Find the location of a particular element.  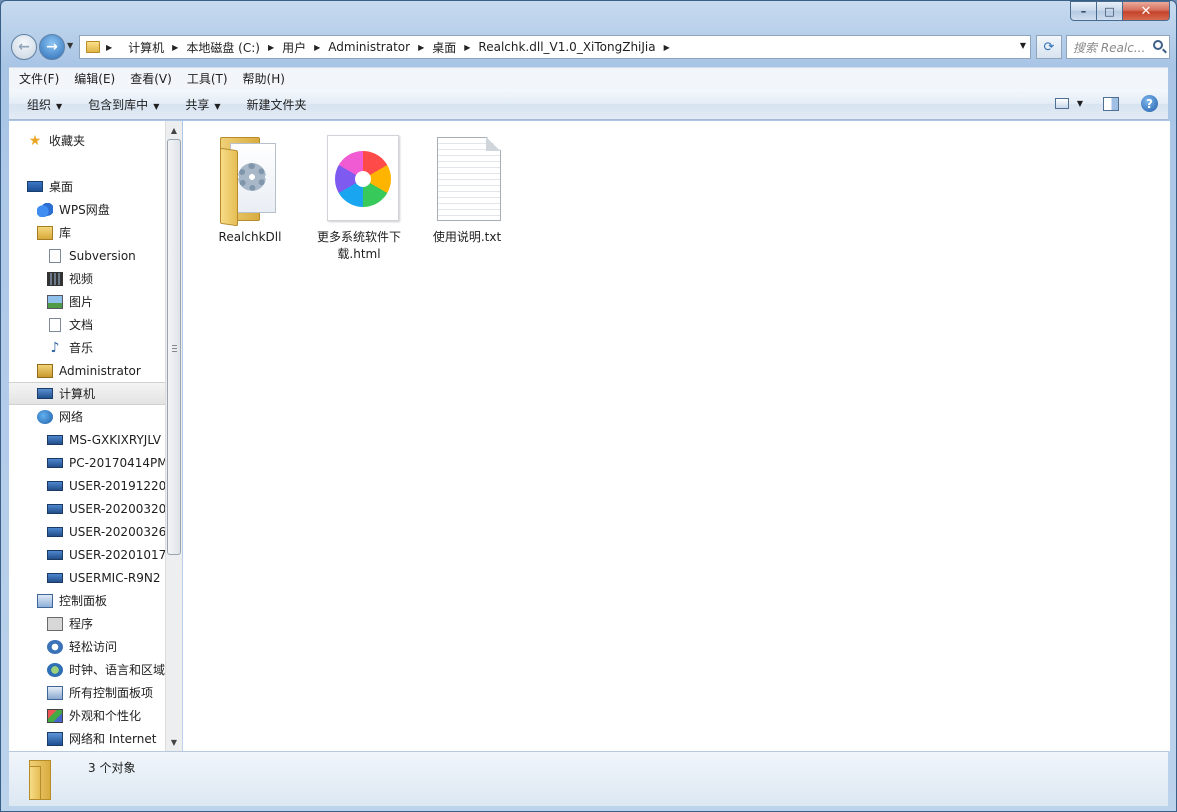

nav-network-pc: USER-20191220I is located at coordinates (106, 485).